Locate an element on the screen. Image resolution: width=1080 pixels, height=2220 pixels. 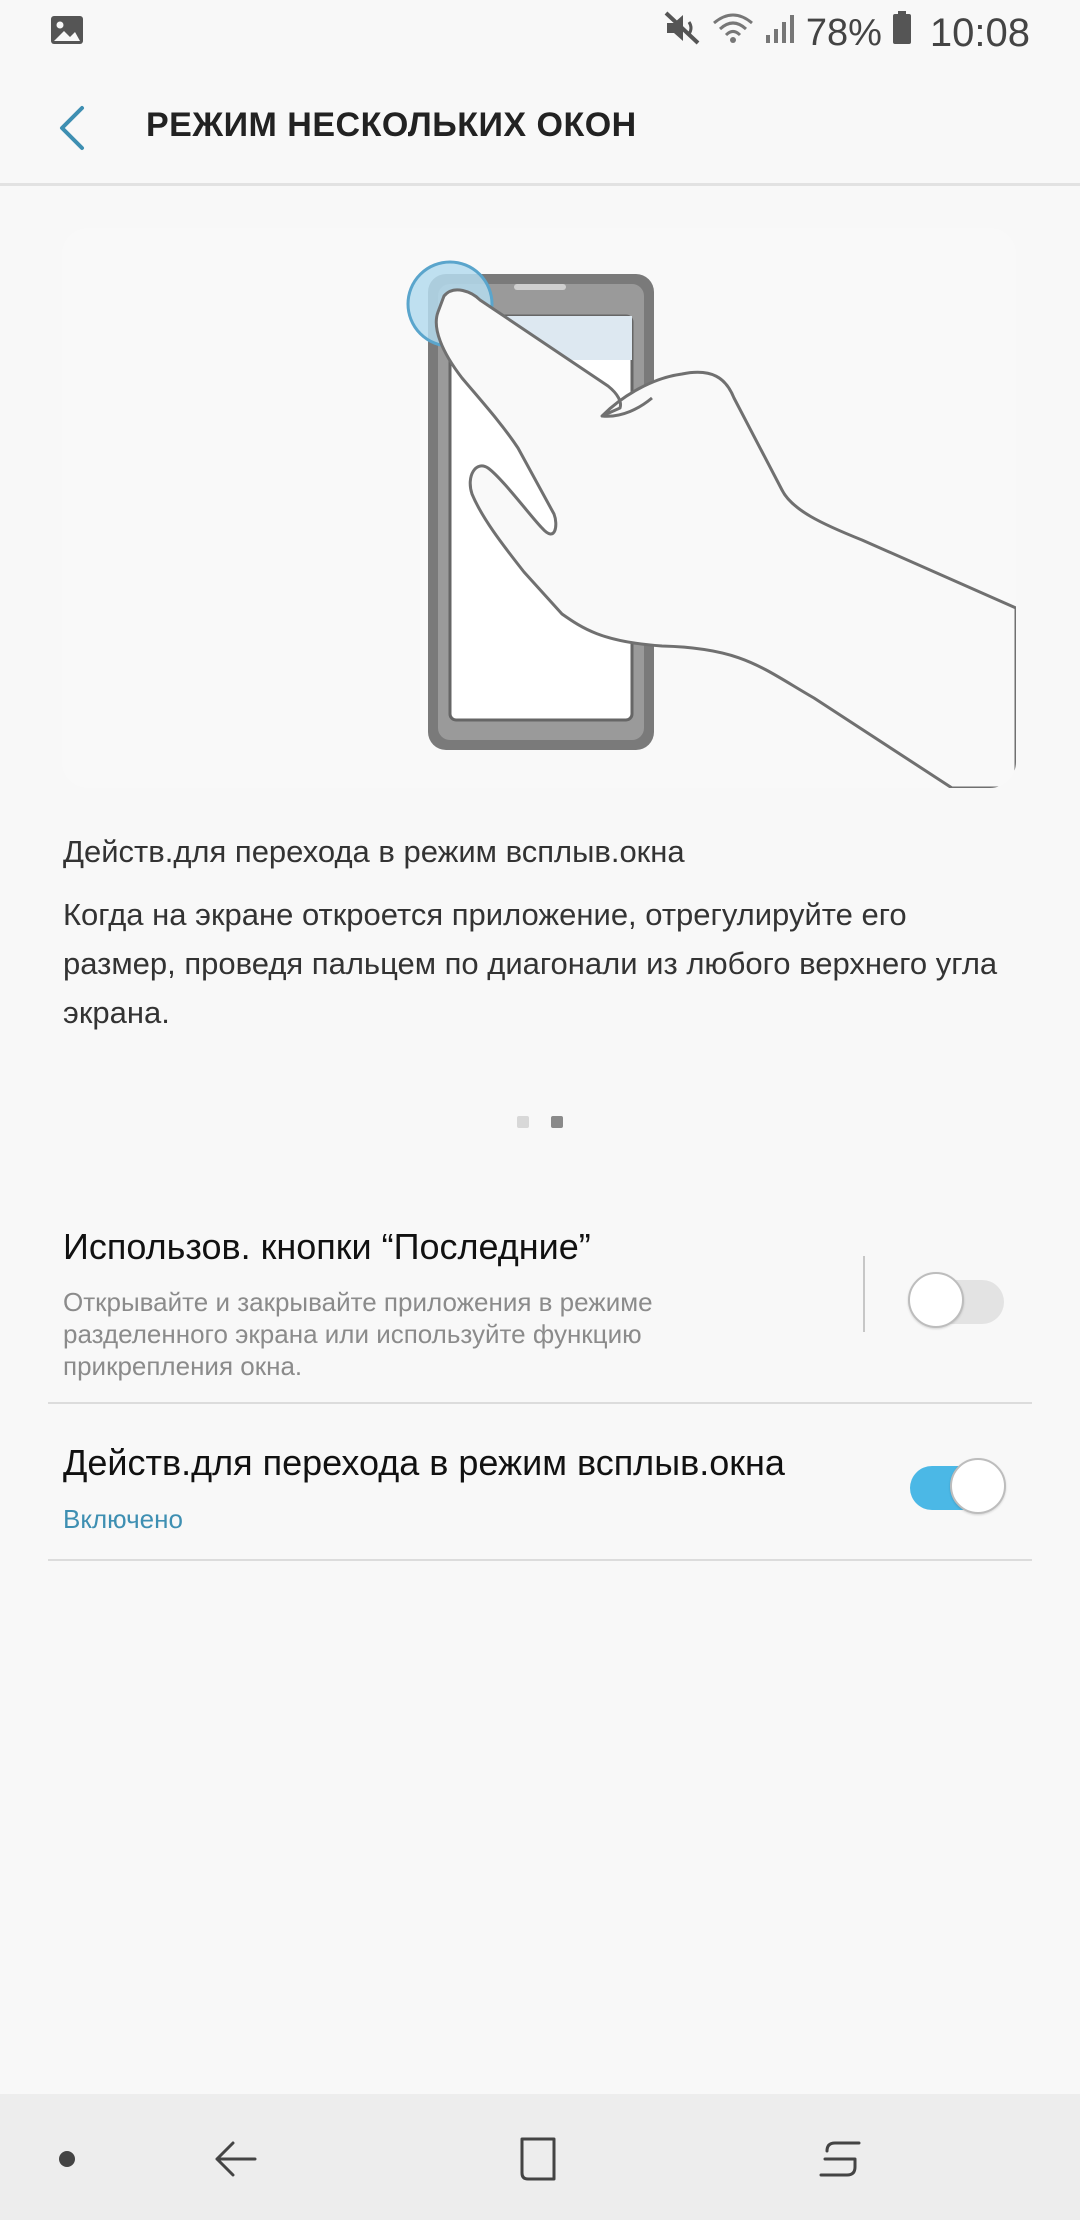
status-bar: 78% 10:08 is located at coordinates (540, 33).